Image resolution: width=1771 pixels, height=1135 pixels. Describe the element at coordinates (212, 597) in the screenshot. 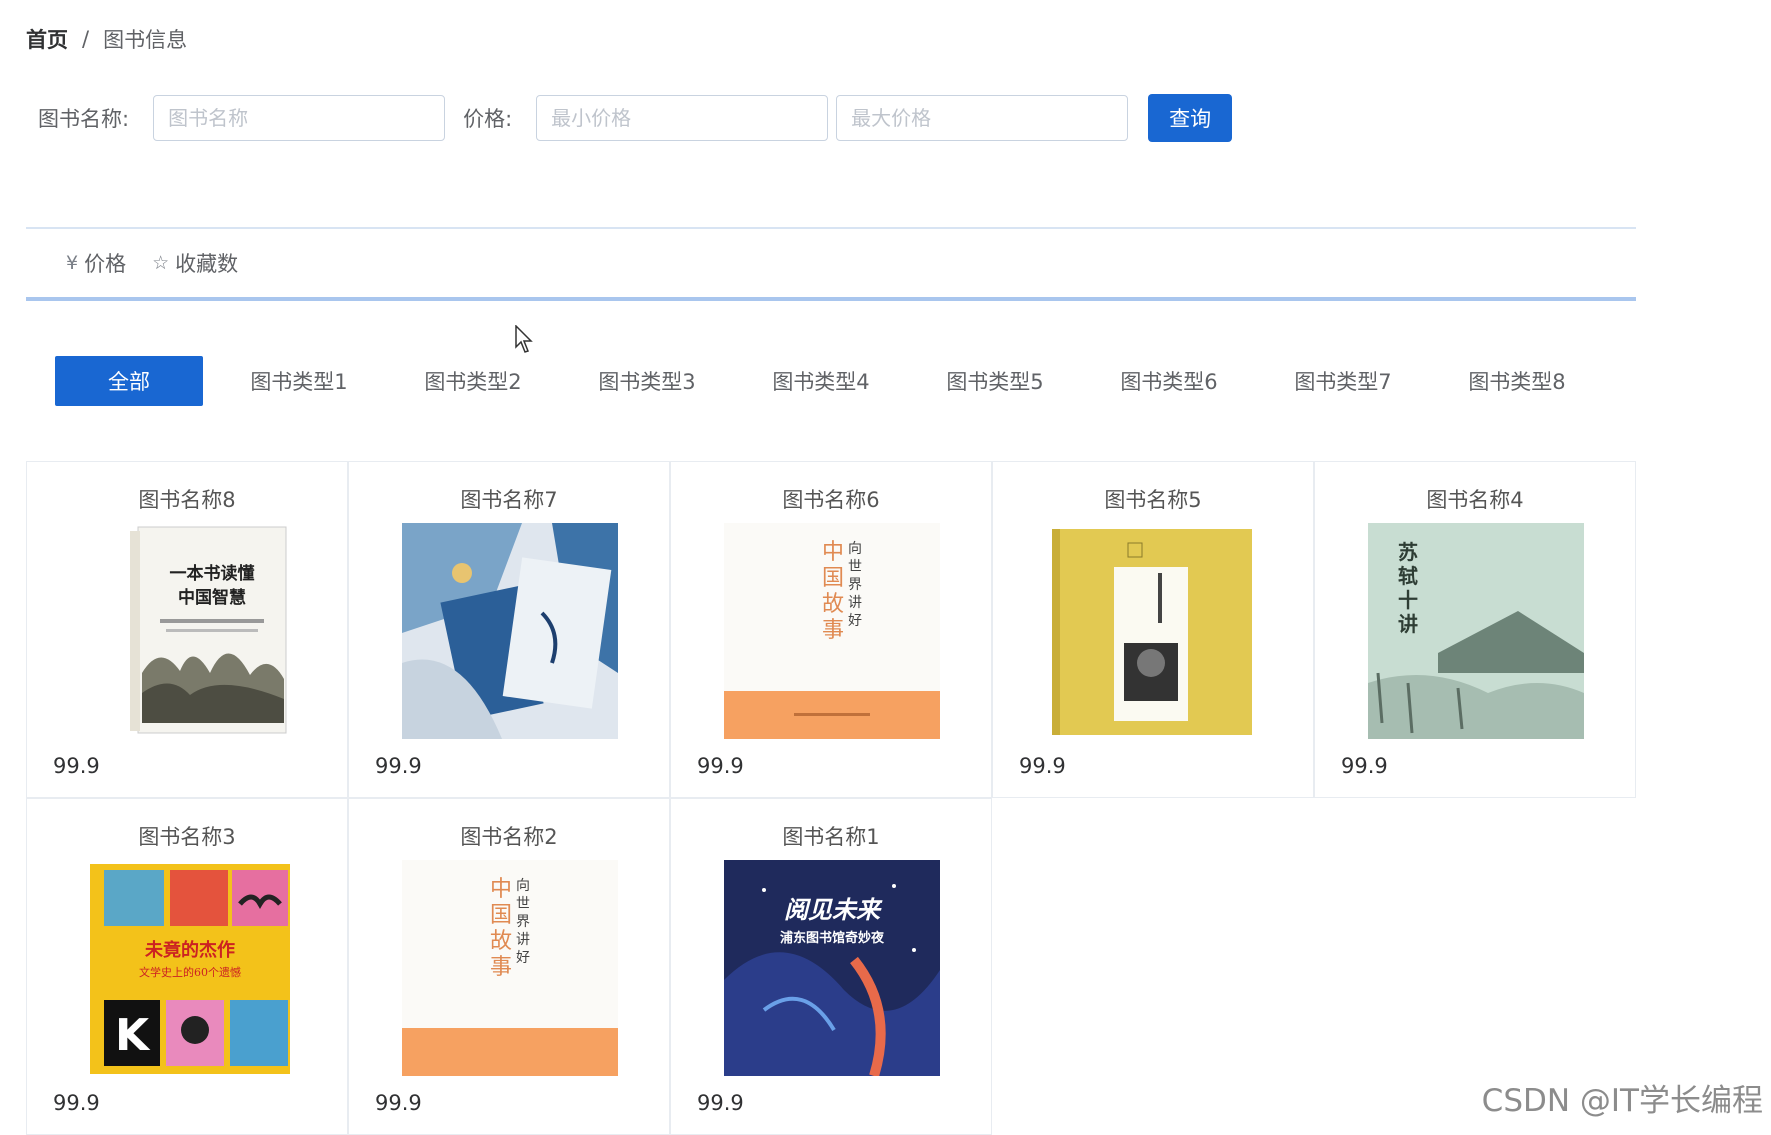

I see `svg-text: 中国智慧` at that location.